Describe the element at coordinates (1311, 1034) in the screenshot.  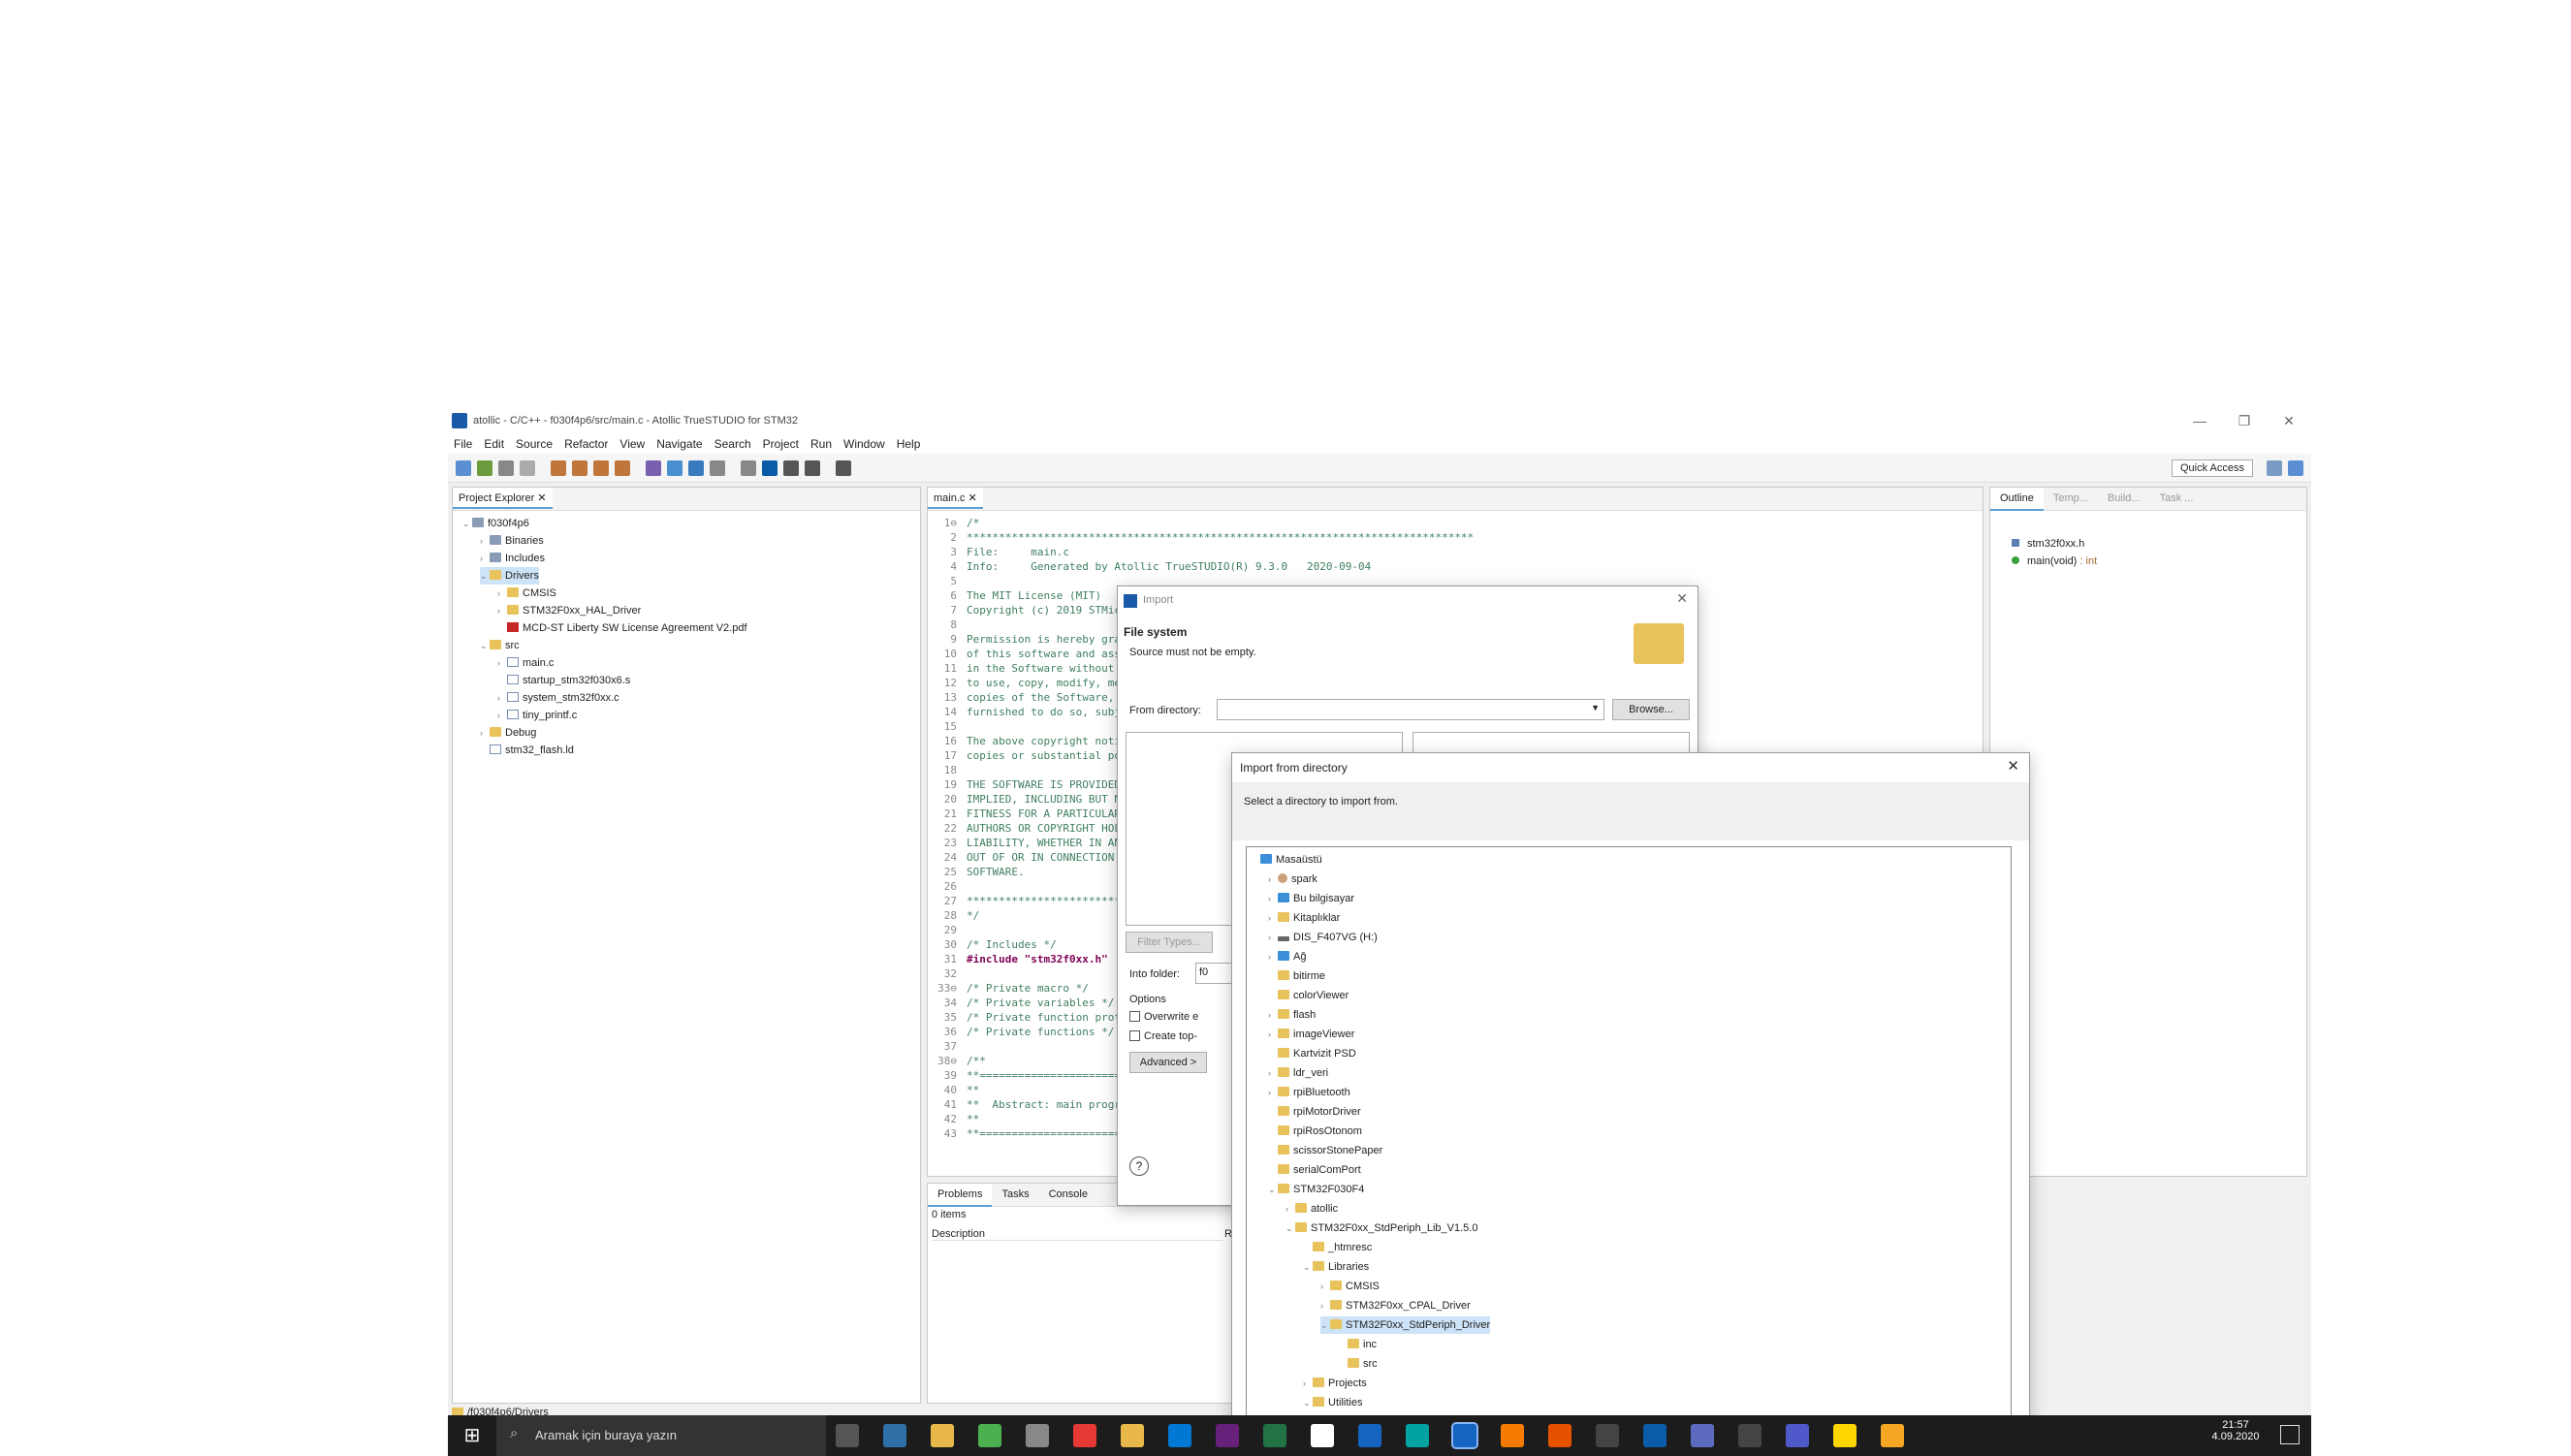
I see `browse-item: › imageViewer` at that location.